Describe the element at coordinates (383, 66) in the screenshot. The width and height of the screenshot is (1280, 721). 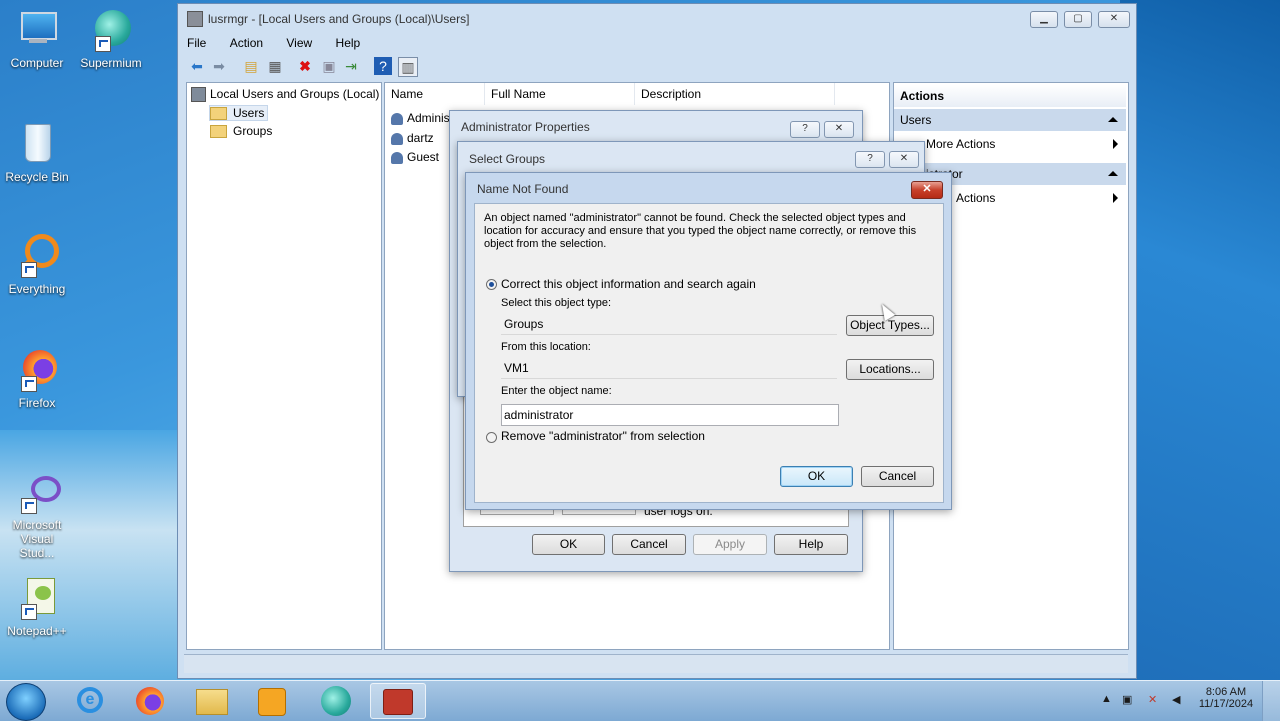
I see `help-icon: ?` at that location.